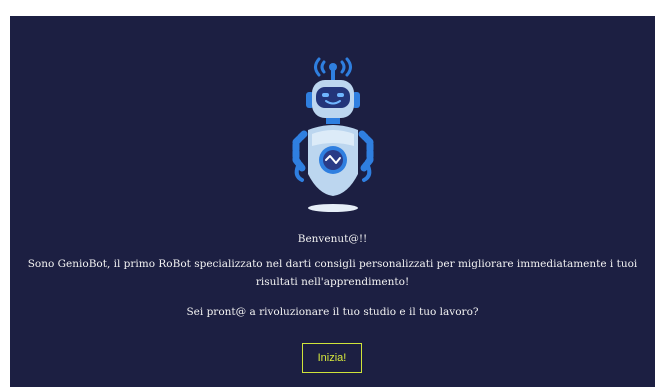  What do you see at coordinates (332, 239) in the screenshot?
I see `greeting-text: Benvenut@!!` at bounding box center [332, 239].